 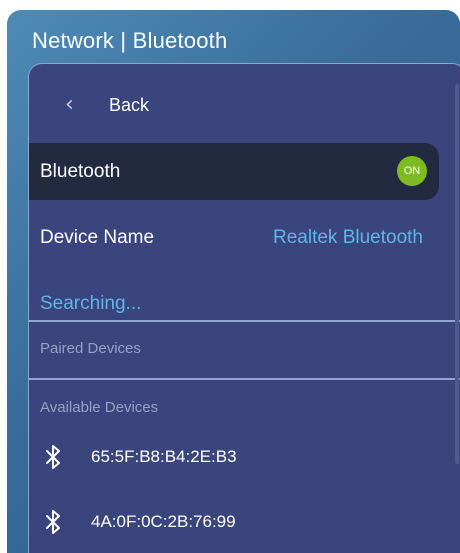 What do you see at coordinates (69, 104) in the screenshot?
I see `chevron-left-icon: ‹` at bounding box center [69, 104].